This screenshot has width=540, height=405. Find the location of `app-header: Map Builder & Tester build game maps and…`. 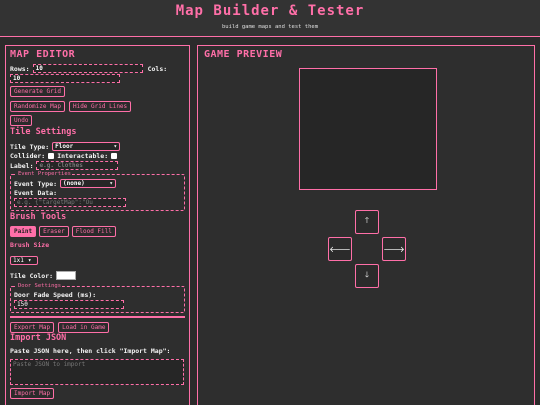

app-header: Map Builder & Tester build game maps and… is located at coordinates (270, 18).